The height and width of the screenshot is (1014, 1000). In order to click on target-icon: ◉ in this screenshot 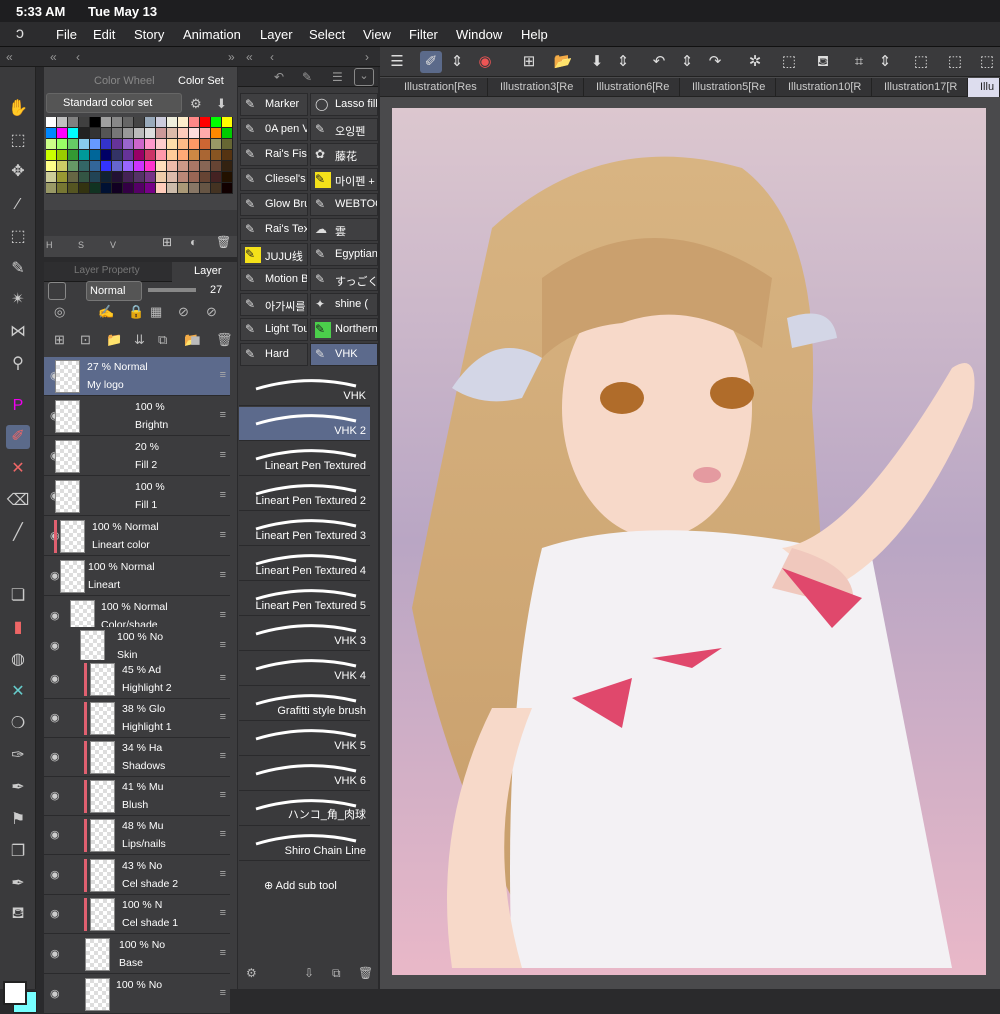, I will do `click(485, 62)`.